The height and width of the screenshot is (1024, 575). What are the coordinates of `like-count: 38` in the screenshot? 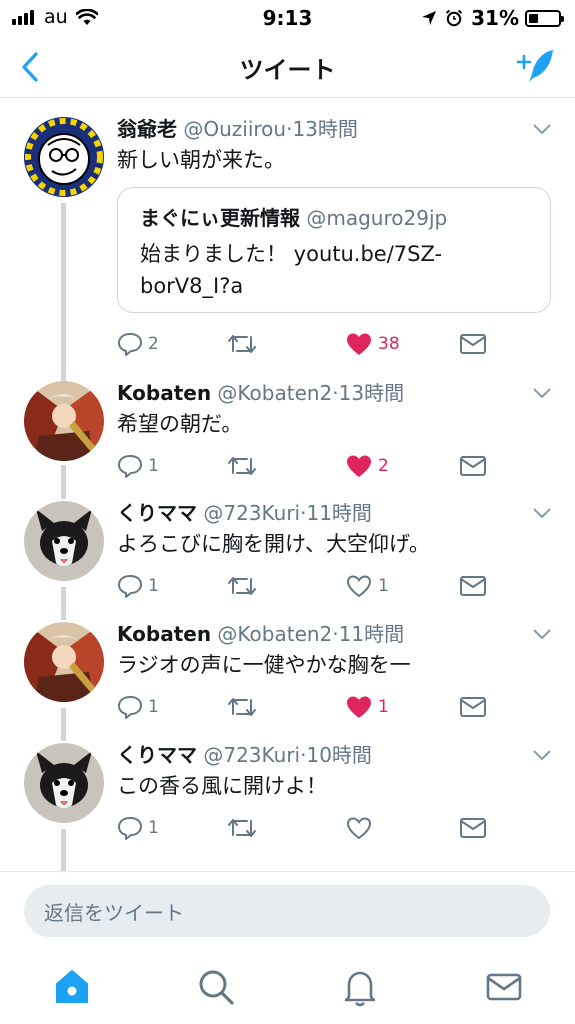 It's located at (389, 344).